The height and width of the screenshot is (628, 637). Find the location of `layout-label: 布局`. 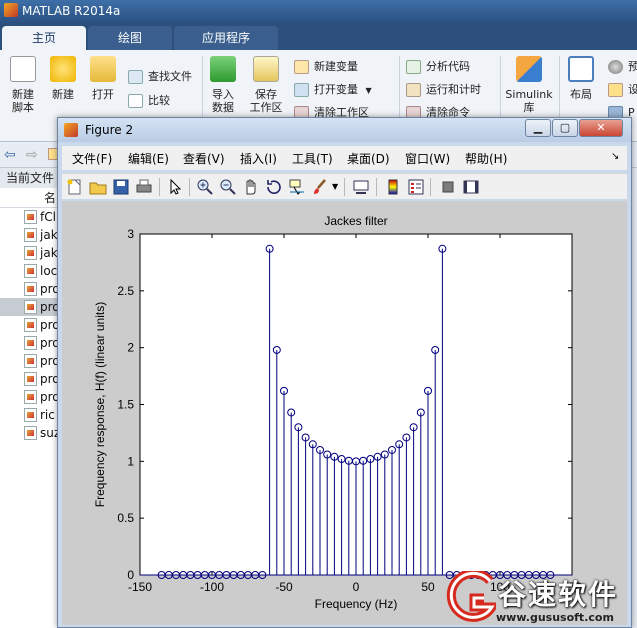

layout-label: 布局 is located at coordinates (581, 94).